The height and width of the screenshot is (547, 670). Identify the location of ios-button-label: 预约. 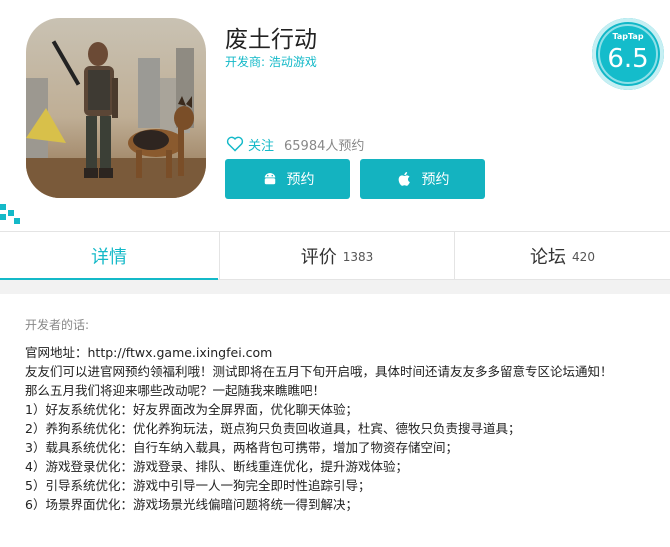
(435, 180).